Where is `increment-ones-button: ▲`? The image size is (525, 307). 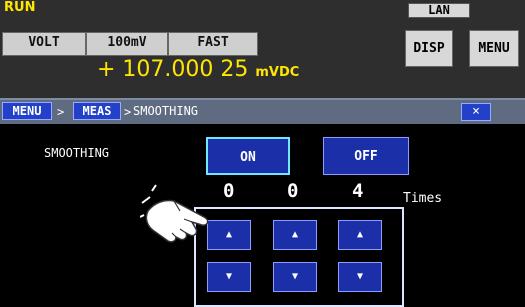 increment-ones-button: ▲ is located at coordinates (360, 235).